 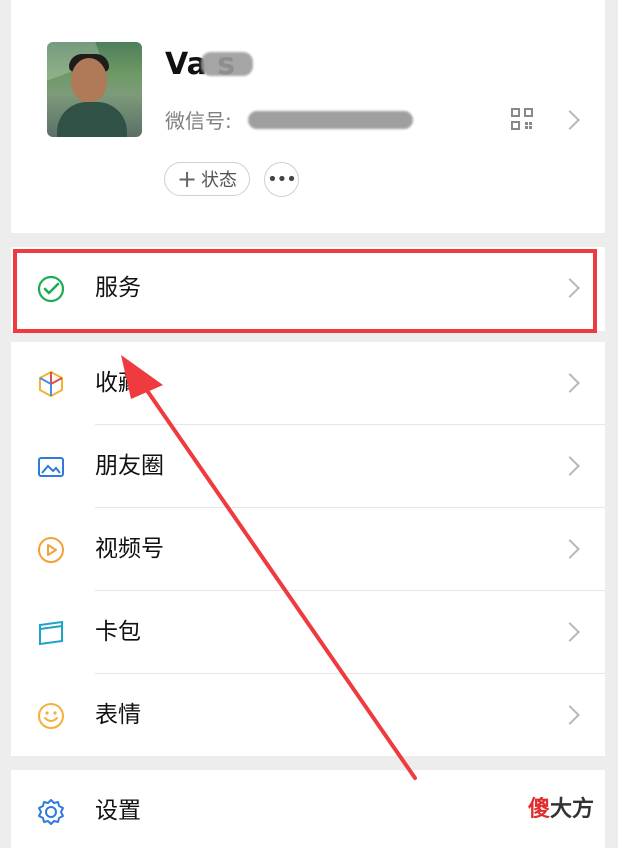 What do you see at coordinates (51, 716) in the screenshot?
I see `stickers-icon` at bounding box center [51, 716].